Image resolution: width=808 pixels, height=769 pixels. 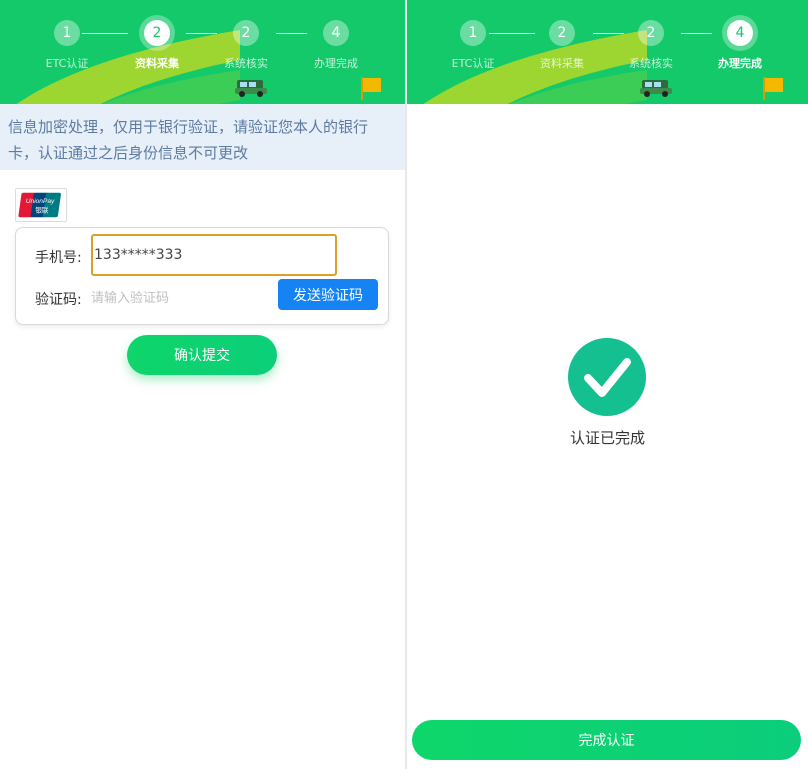 I want to click on verification-form: 手机号: 验证码: 发送验证码, so click(x=202, y=276).